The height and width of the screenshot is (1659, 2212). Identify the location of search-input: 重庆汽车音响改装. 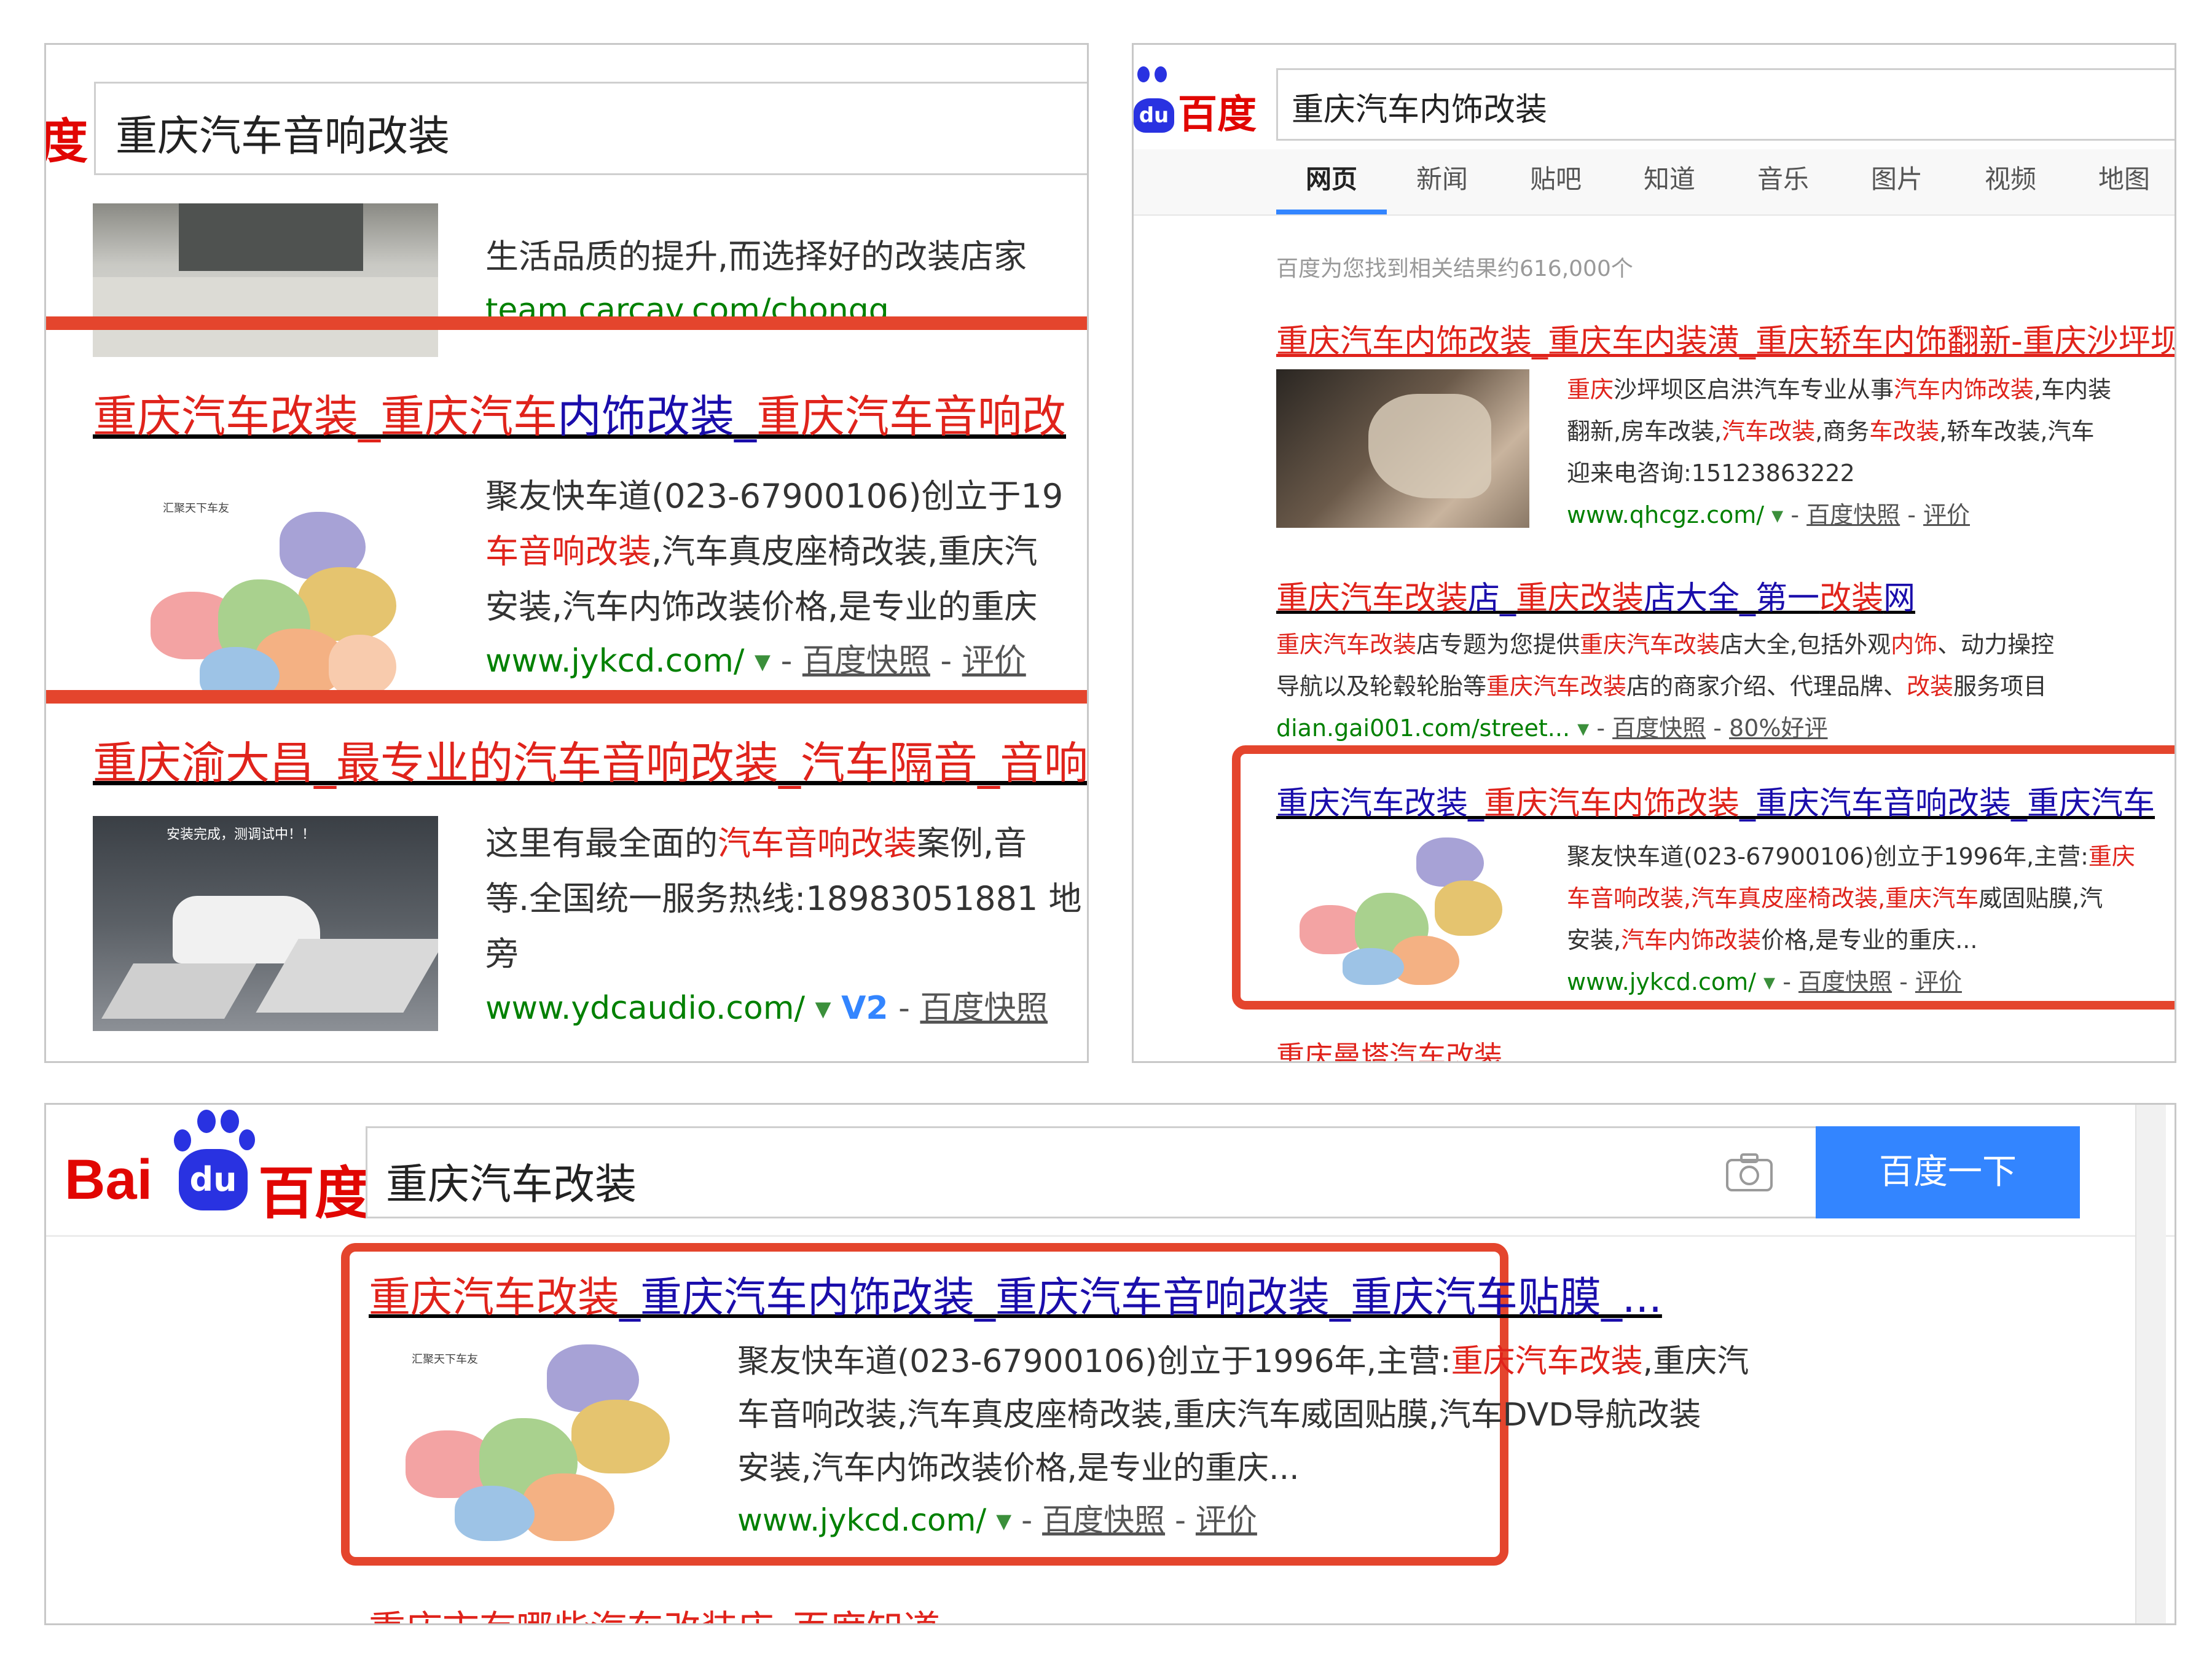
(590, 128).